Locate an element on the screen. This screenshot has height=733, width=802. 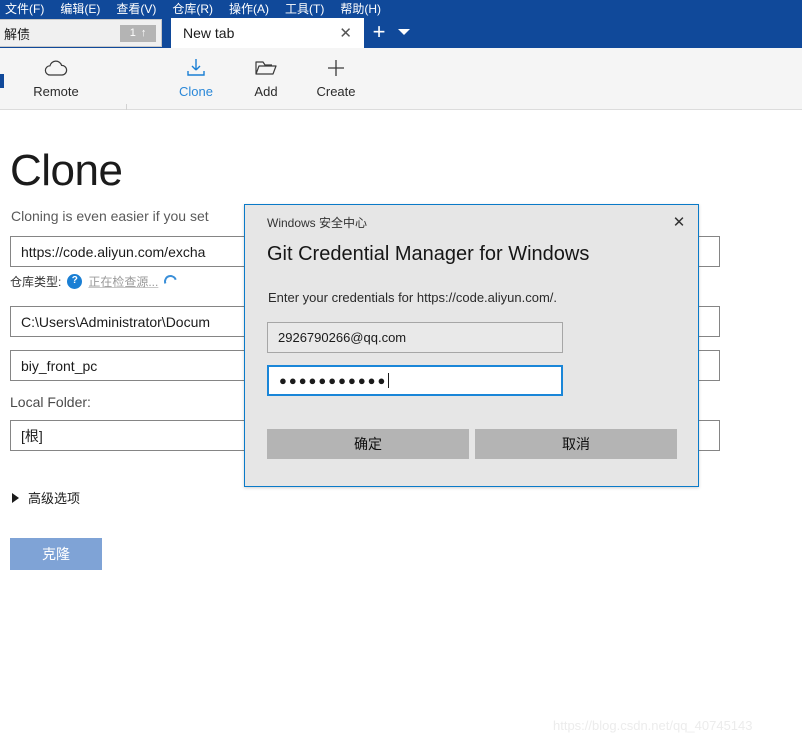
menu-item-tools: 工具(T) is located at coordinates (304, 9).